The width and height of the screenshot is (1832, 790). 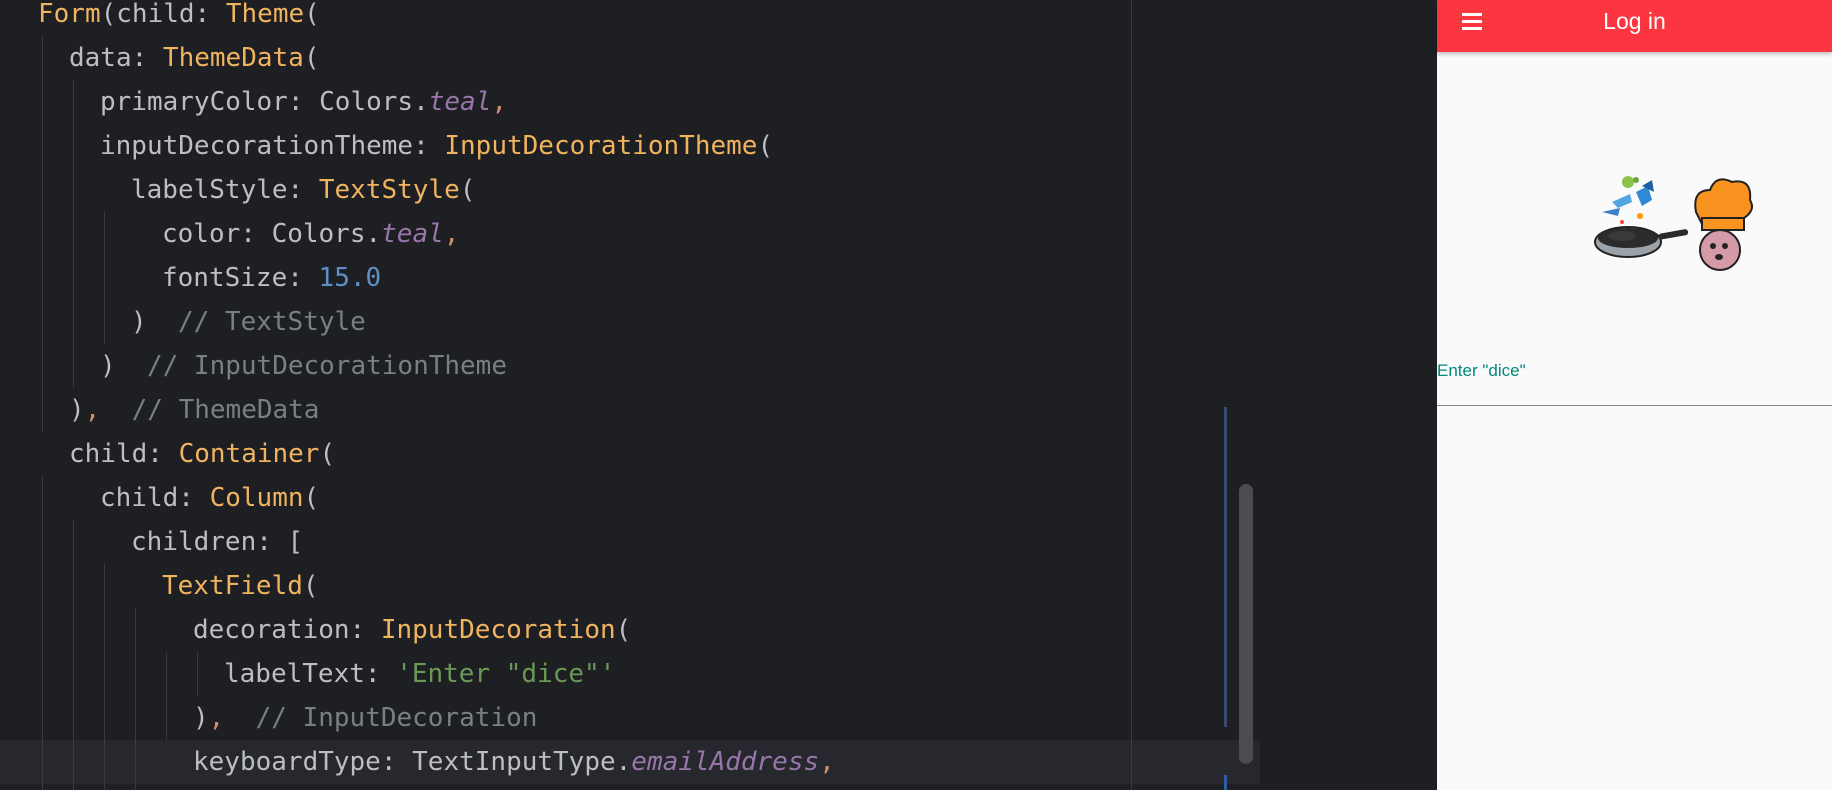 What do you see at coordinates (381, 718) in the screenshot?
I see `code-token: // InputDecoration` at bounding box center [381, 718].